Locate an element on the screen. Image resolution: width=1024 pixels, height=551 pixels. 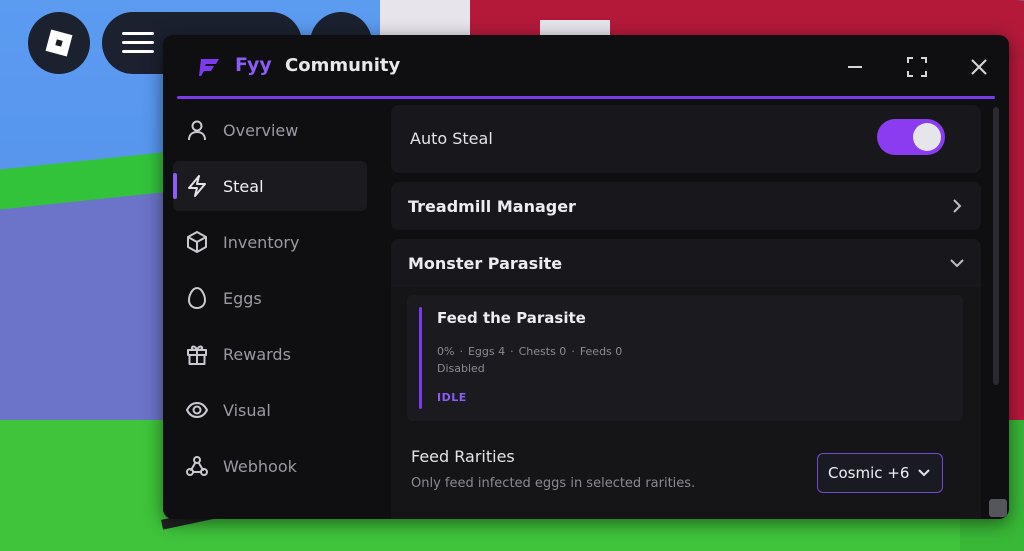
minimize-button is located at coordinates (855, 67).